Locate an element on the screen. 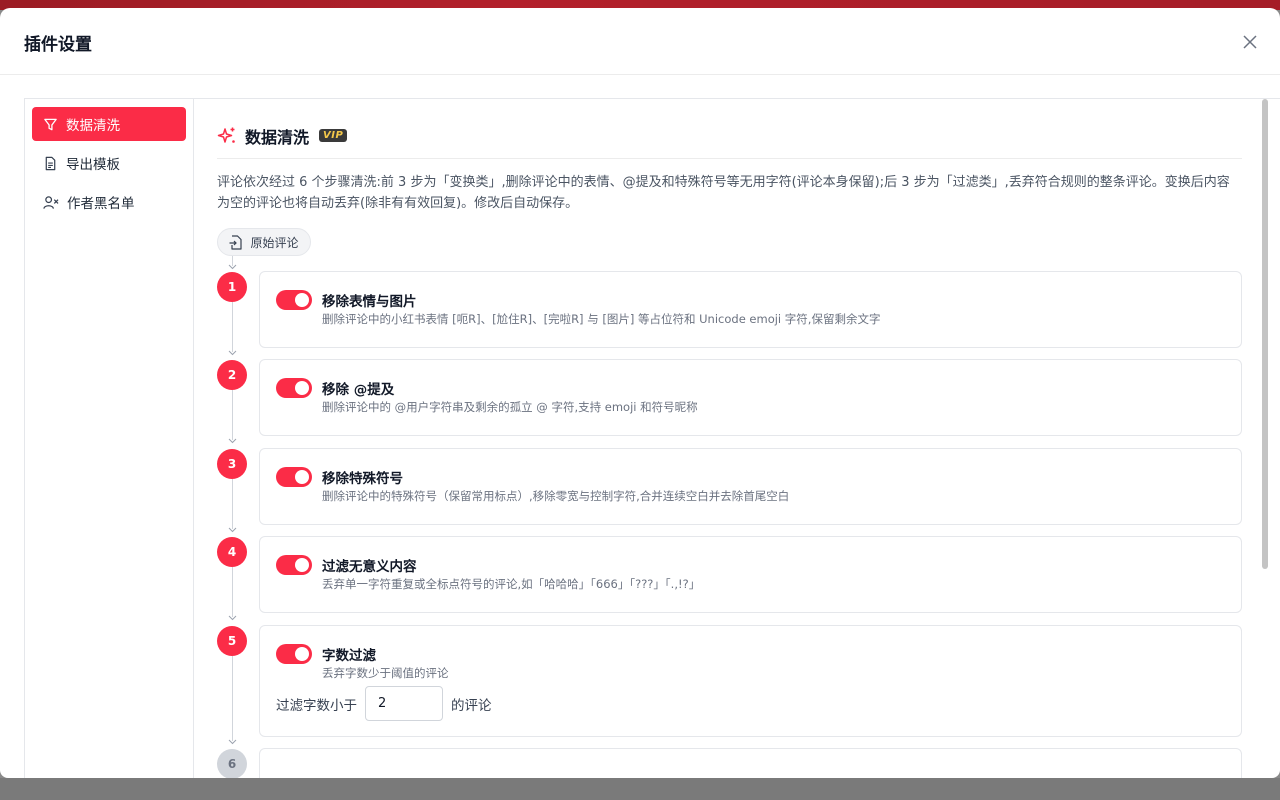 This screenshot has width=1280, height=800. close-button is located at coordinates (1250, 42).